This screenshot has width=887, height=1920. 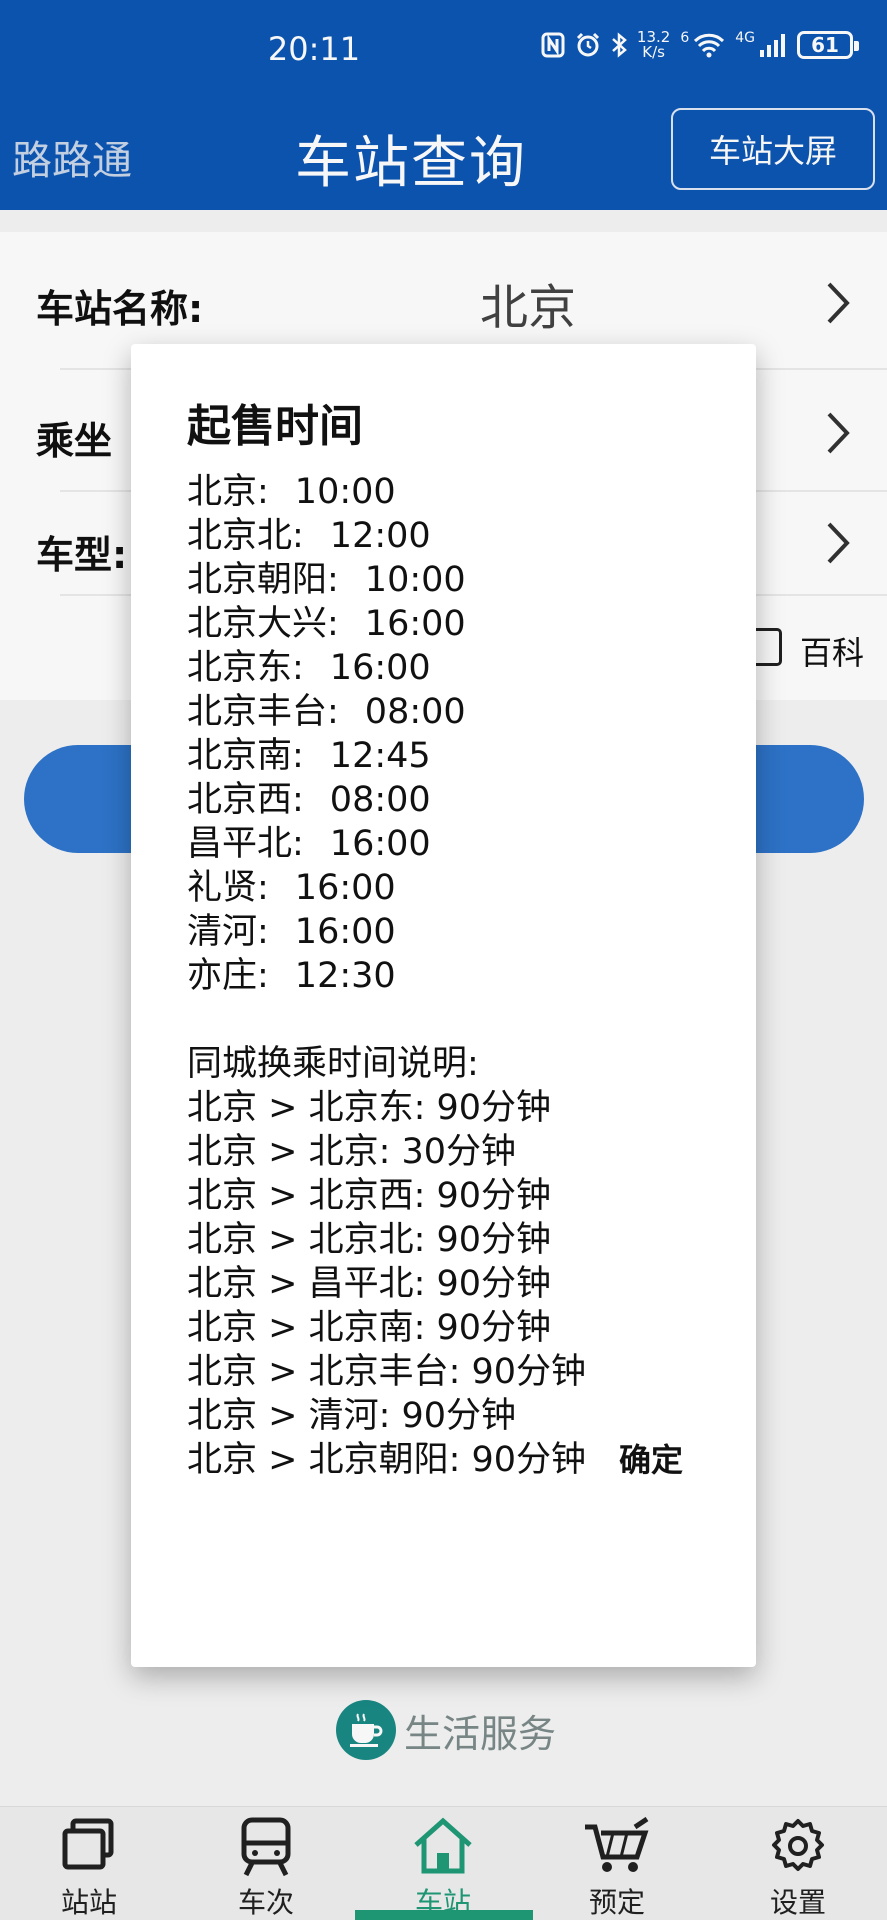 What do you see at coordinates (228, 888) in the screenshot?
I see `sale-station: 礼贤:` at bounding box center [228, 888].